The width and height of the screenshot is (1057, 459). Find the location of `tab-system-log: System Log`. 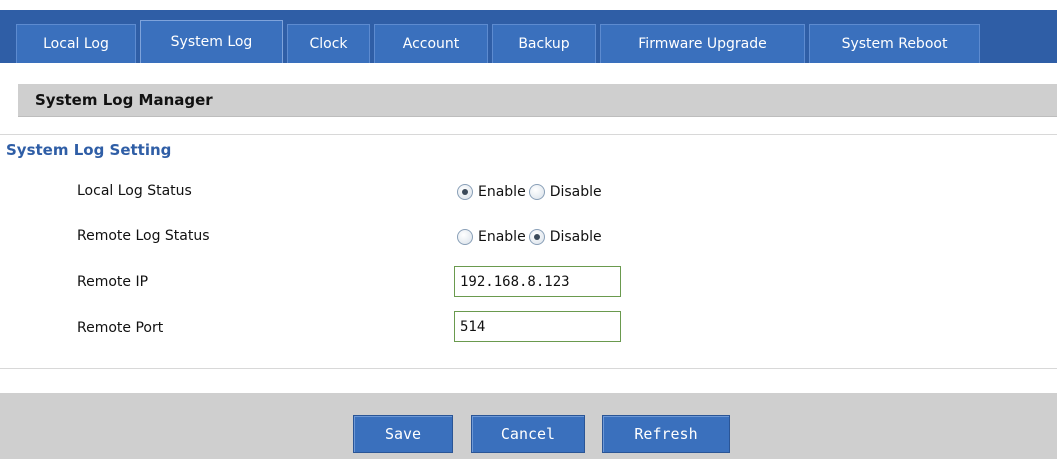

tab-system-log: System Log is located at coordinates (211, 41).